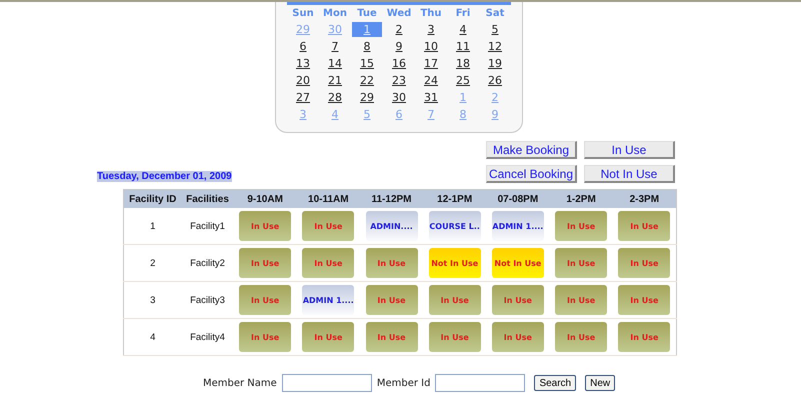 The width and height of the screenshot is (801, 407). What do you see at coordinates (463, 14) in the screenshot?
I see `weekday-label: Fri` at bounding box center [463, 14].